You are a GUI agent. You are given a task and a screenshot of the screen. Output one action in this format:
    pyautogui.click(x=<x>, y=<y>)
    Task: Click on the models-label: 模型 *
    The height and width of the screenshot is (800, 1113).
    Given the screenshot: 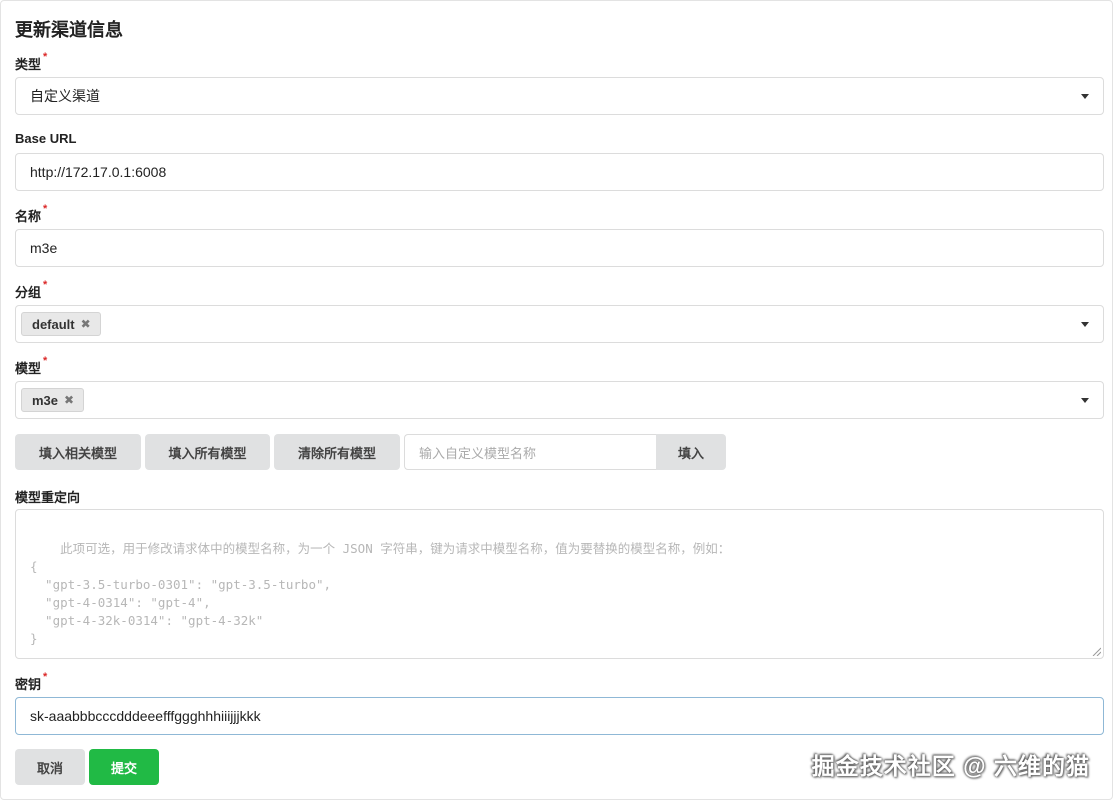 What is the action you would take?
    pyautogui.click(x=31, y=365)
    